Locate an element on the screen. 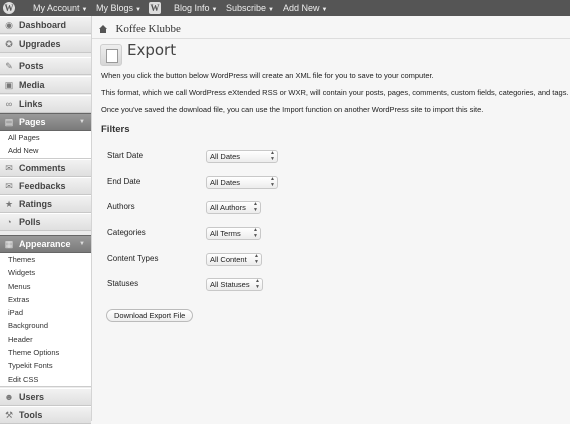 Image resolution: width=570 pixels, height=424 pixels. admin-bar-add-new: Add New ▼ is located at coordinates (305, 8).